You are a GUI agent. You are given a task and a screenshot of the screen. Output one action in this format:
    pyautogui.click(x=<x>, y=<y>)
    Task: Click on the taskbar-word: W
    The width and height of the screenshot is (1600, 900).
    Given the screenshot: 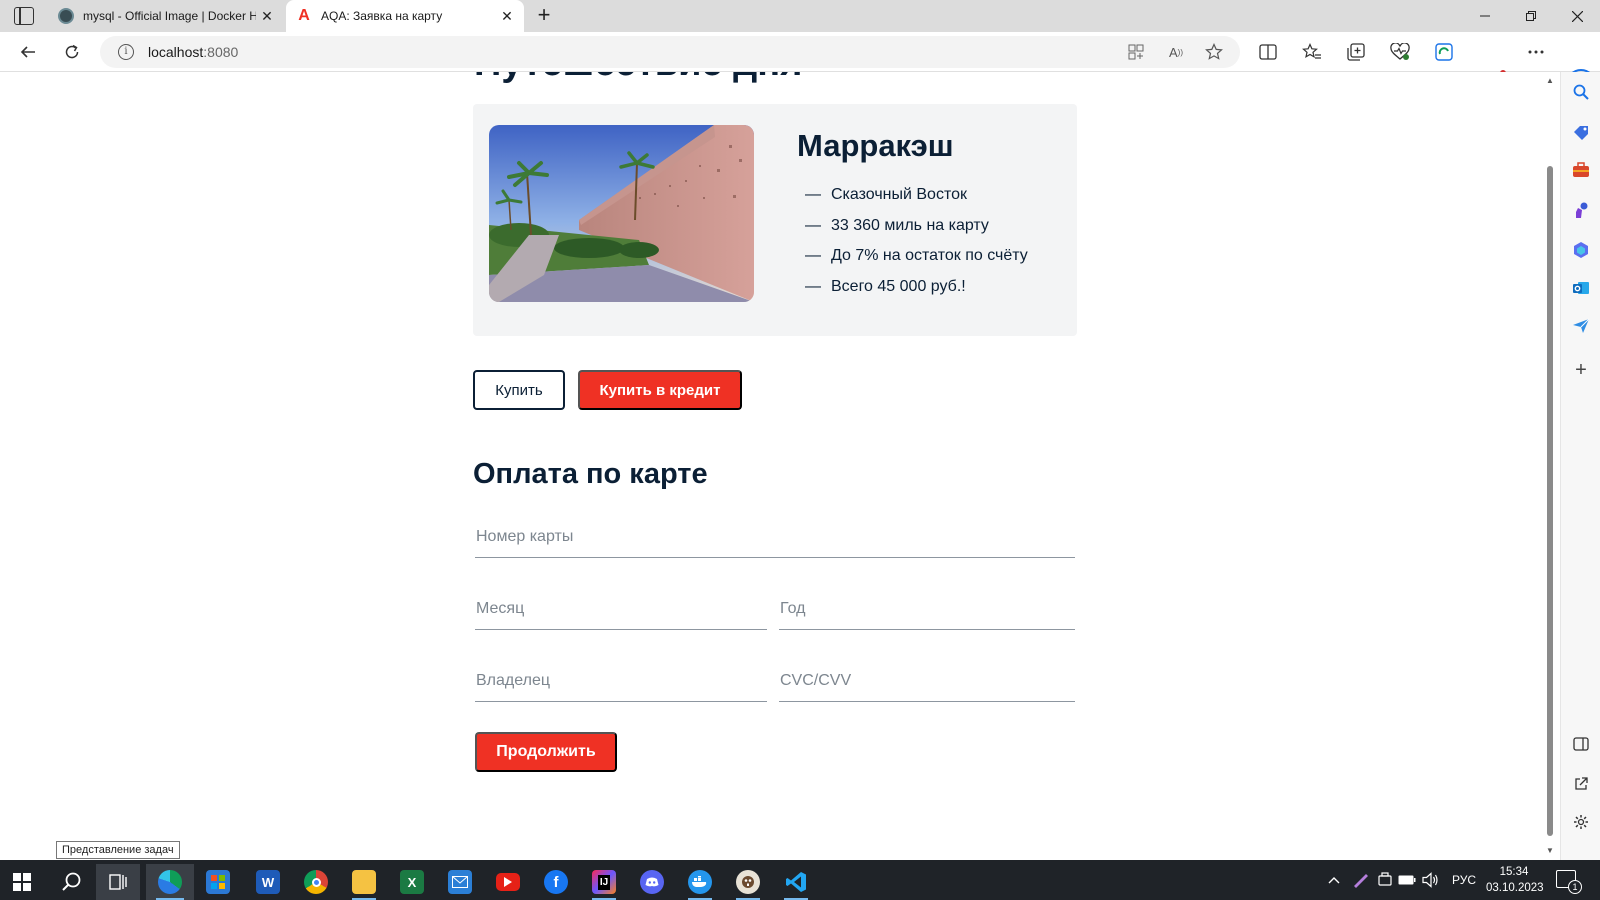 What is the action you would take?
    pyautogui.click(x=268, y=882)
    